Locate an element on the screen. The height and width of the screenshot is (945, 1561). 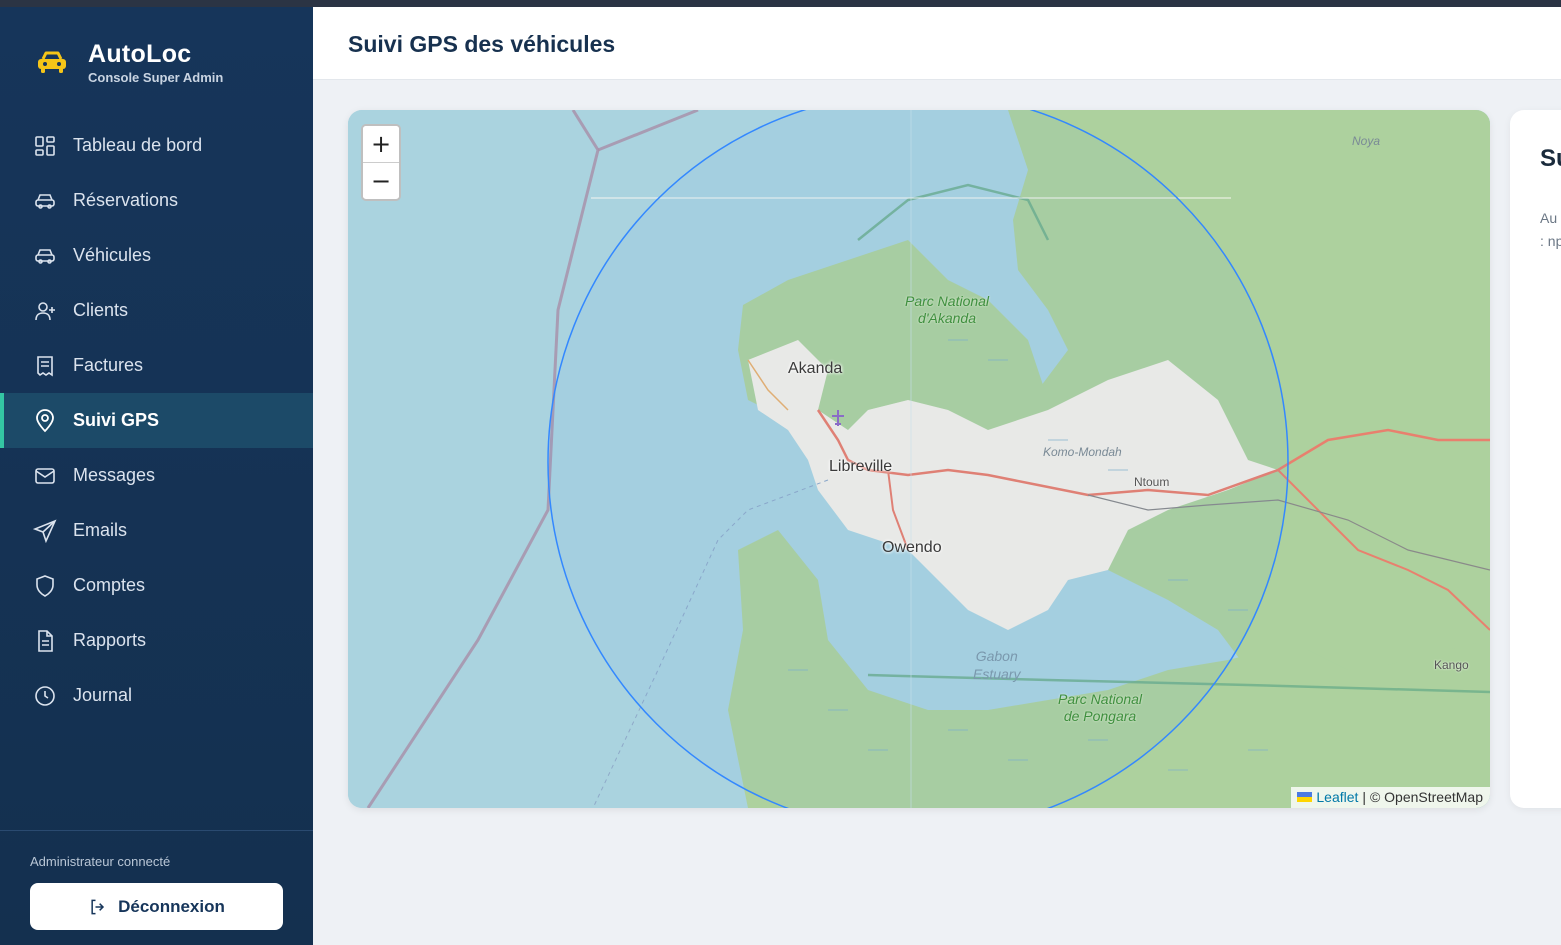
zoom-out-button: − is located at coordinates (381, 180).